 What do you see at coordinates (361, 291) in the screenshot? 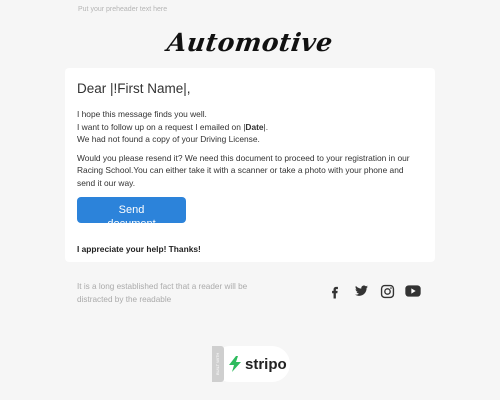
I see `twitter-icon` at bounding box center [361, 291].